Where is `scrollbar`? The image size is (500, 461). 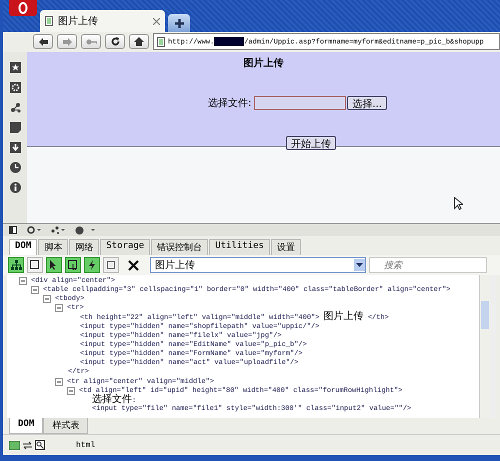
scrollbar is located at coordinates (484, 346).